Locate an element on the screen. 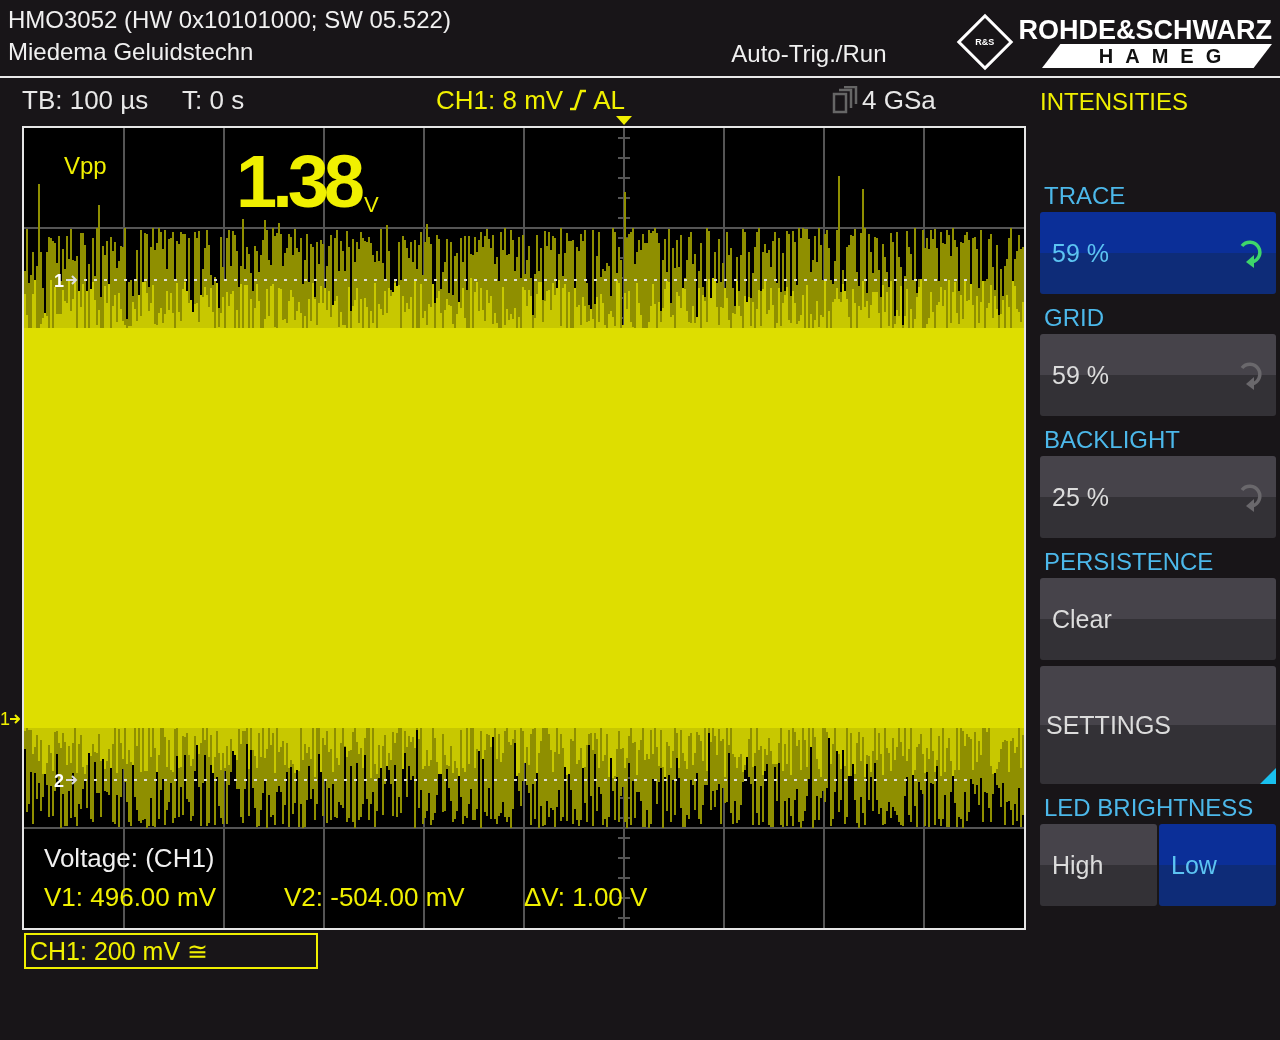 This screenshot has height=1040, width=1280. trigger-status: Auto-Trig./Run is located at coordinates (809, 54).